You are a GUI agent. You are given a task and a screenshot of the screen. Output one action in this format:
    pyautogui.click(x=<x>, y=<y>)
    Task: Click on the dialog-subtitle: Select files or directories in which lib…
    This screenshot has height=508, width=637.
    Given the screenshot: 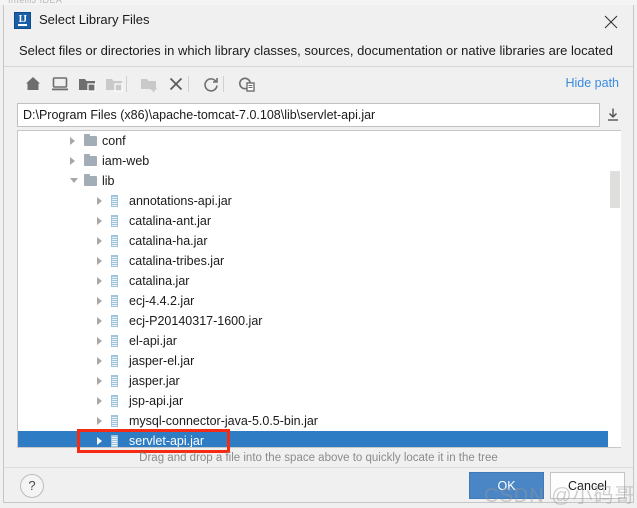 What is the action you would take?
    pyautogui.click(x=316, y=50)
    